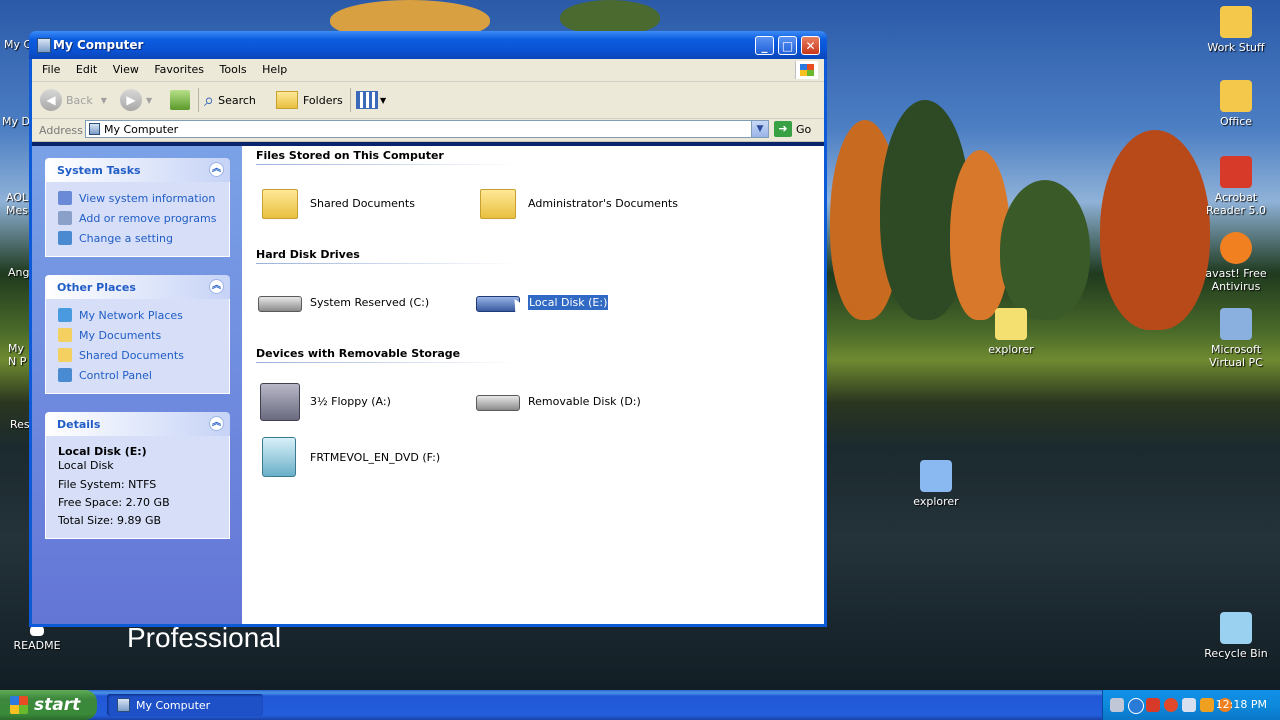  What do you see at coordinates (51, 69) in the screenshot?
I see `menu-file: File` at bounding box center [51, 69].